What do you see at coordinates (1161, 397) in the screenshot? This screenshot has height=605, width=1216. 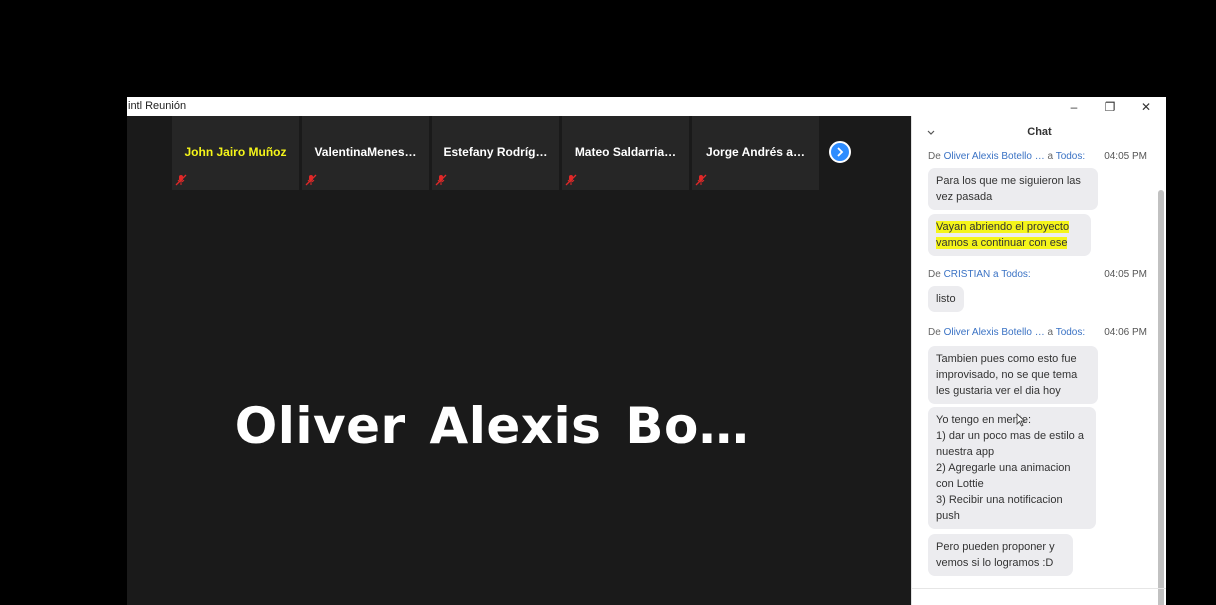 I see `scrollbar-thumb` at bounding box center [1161, 397].